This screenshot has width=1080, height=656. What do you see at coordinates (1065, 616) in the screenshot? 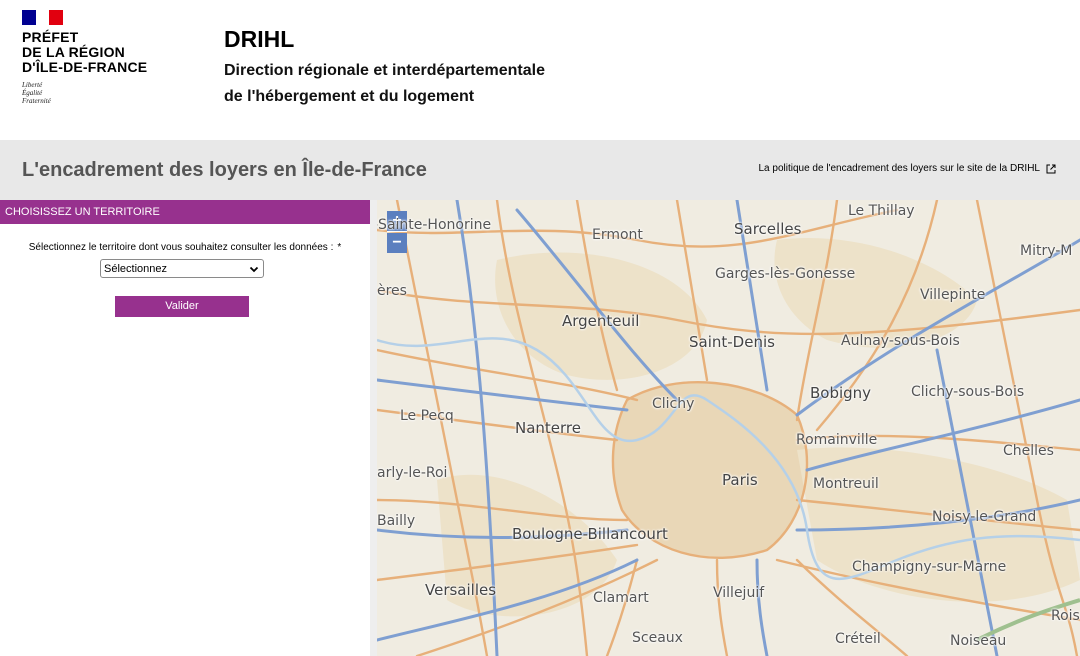
I see `map-label: Rois` at bounding box center [1065, 616].